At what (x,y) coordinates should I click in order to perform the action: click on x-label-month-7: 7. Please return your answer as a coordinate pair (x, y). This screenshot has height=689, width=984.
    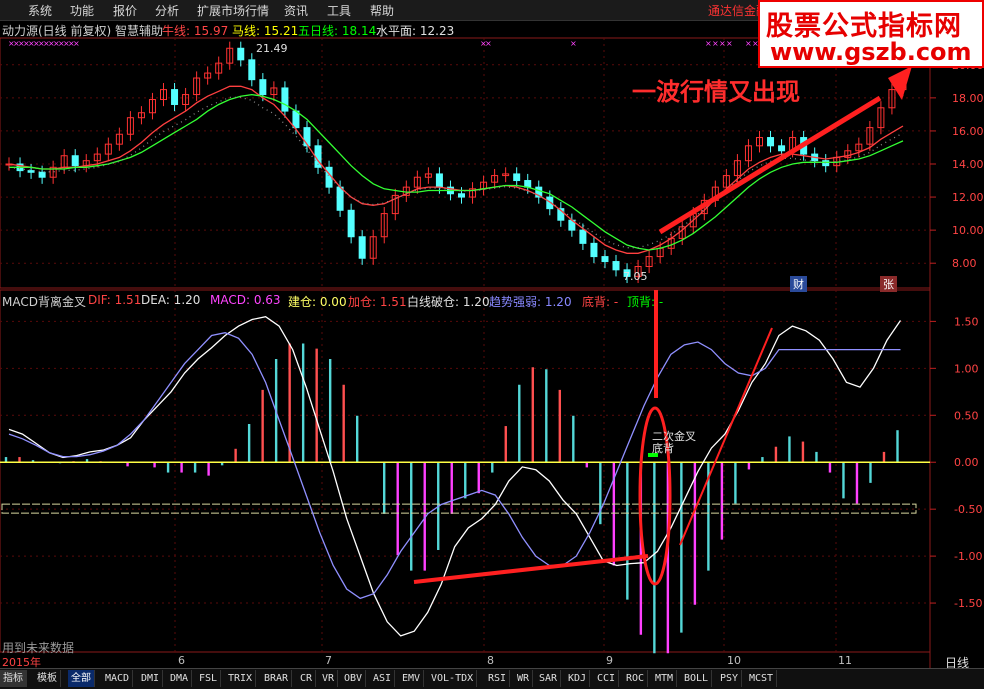
    Looking at the image, I should click on (328, 660).